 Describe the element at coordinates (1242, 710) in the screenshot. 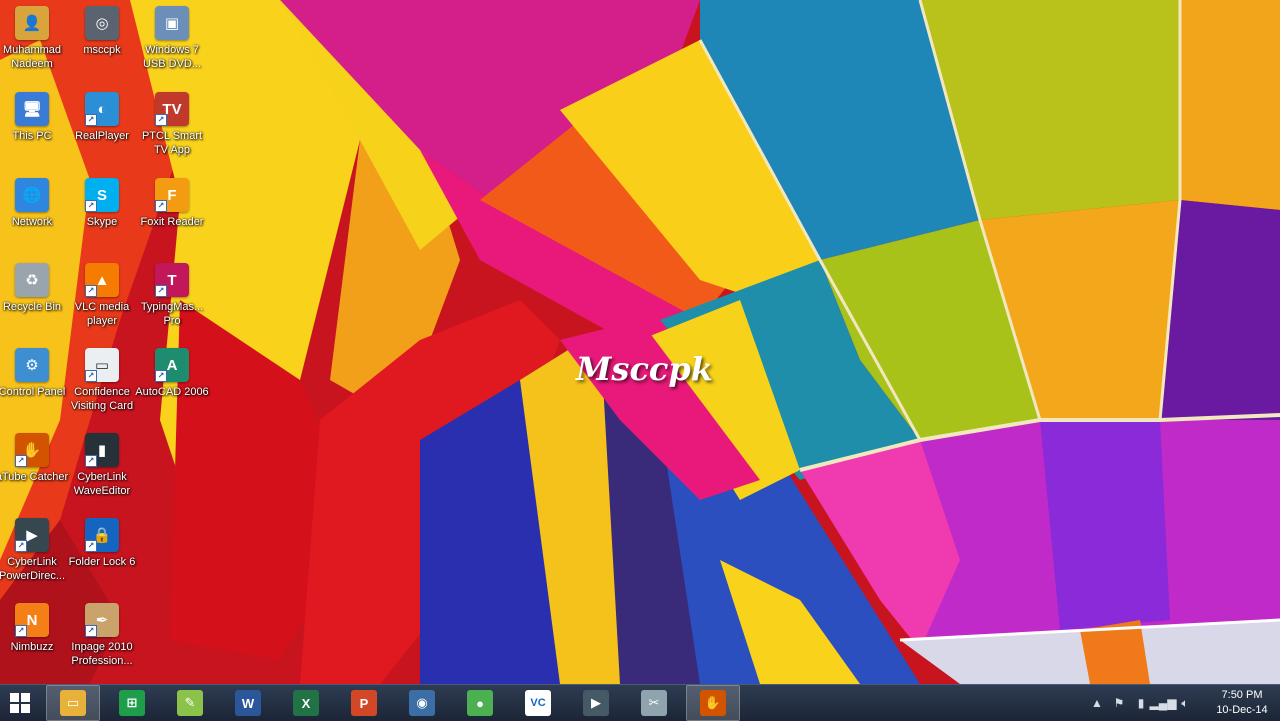

I see `clock-date: 10-Dec-14` at that location.